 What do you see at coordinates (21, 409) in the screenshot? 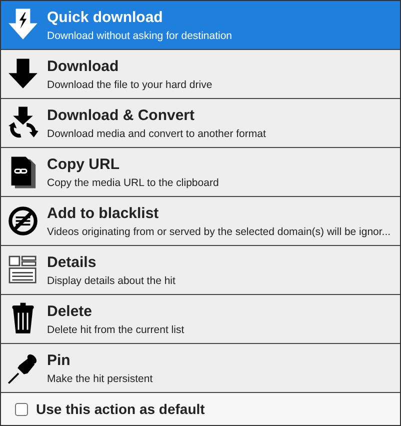
I see `default-checkbox` at bounding box center [21, 409].